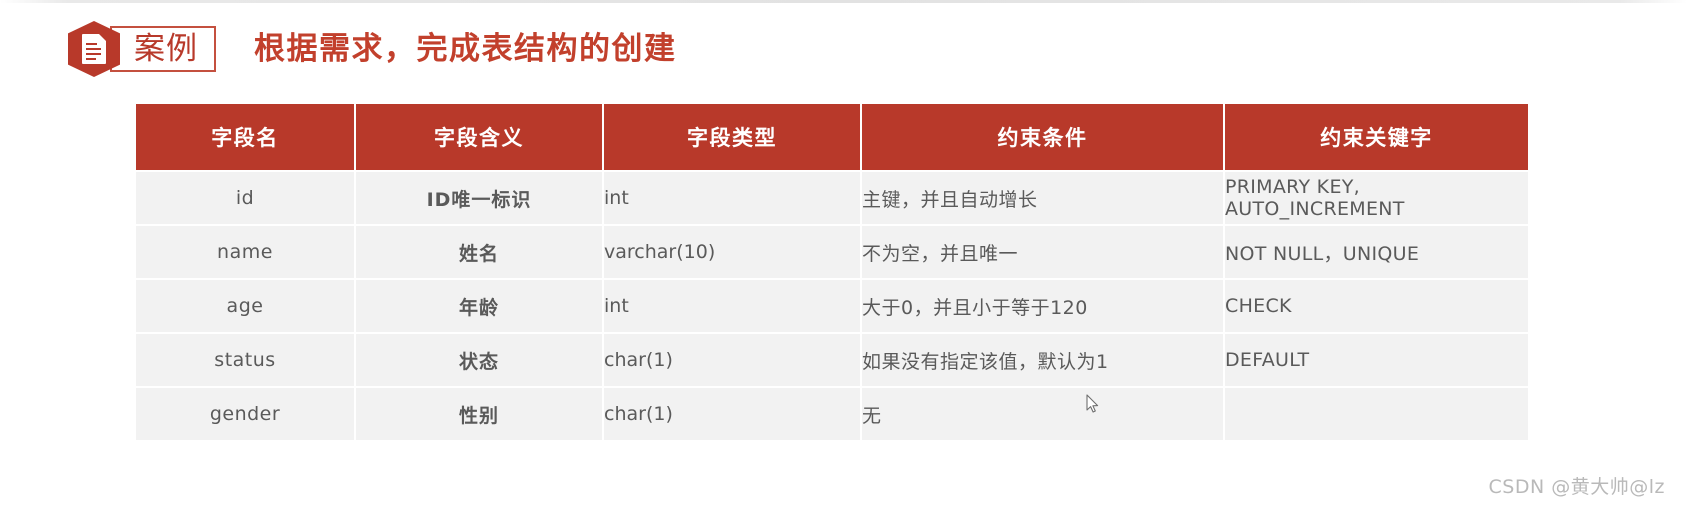 This screenshot has width=1687, height=509. What do you see at coordinates (1042, 306) in the screenshot?
I see `cell-constraint: 大于0，并且小于等于120` at bounding box center [1042, 306].